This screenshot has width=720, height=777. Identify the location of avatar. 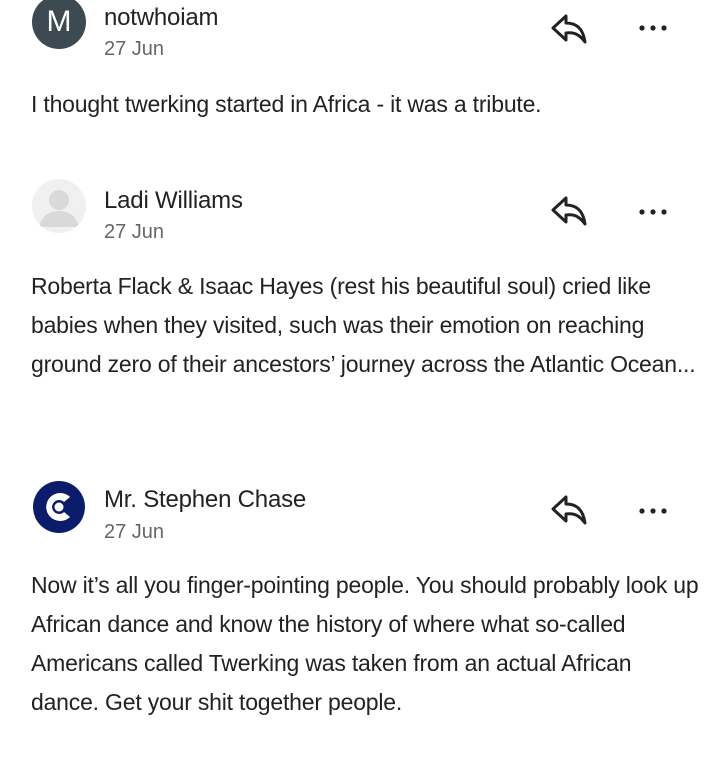
(59, 507).